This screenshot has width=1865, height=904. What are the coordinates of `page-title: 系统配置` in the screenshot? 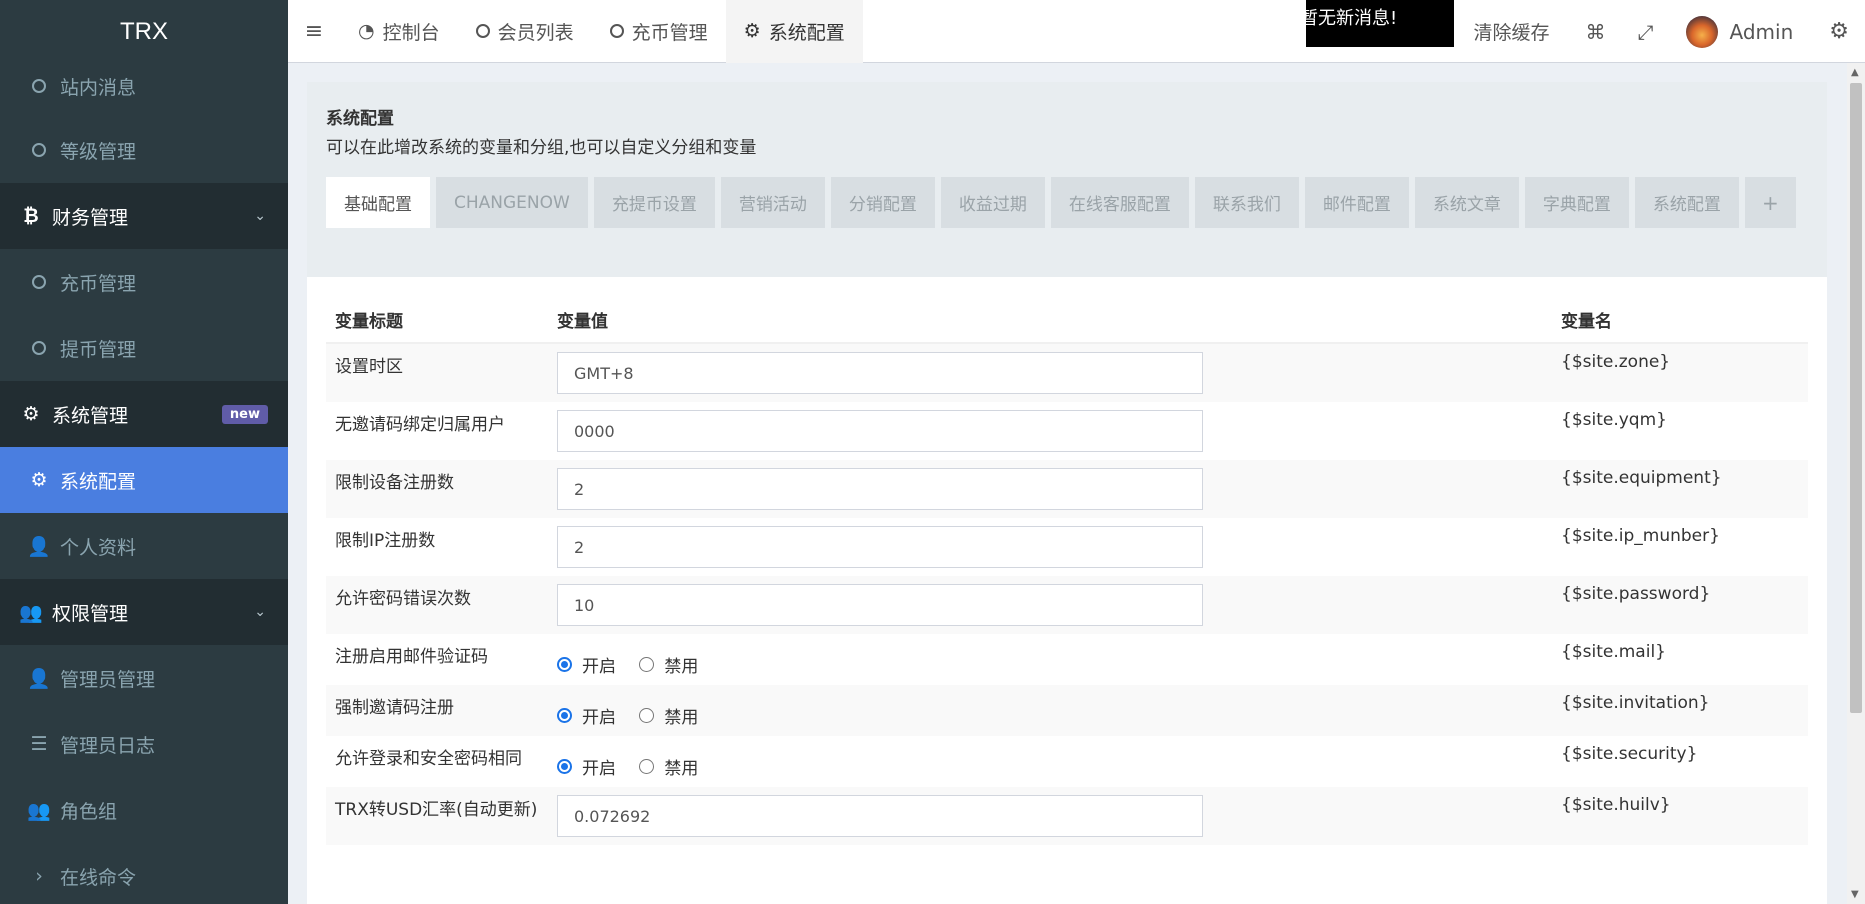 It's located at (360, 119).